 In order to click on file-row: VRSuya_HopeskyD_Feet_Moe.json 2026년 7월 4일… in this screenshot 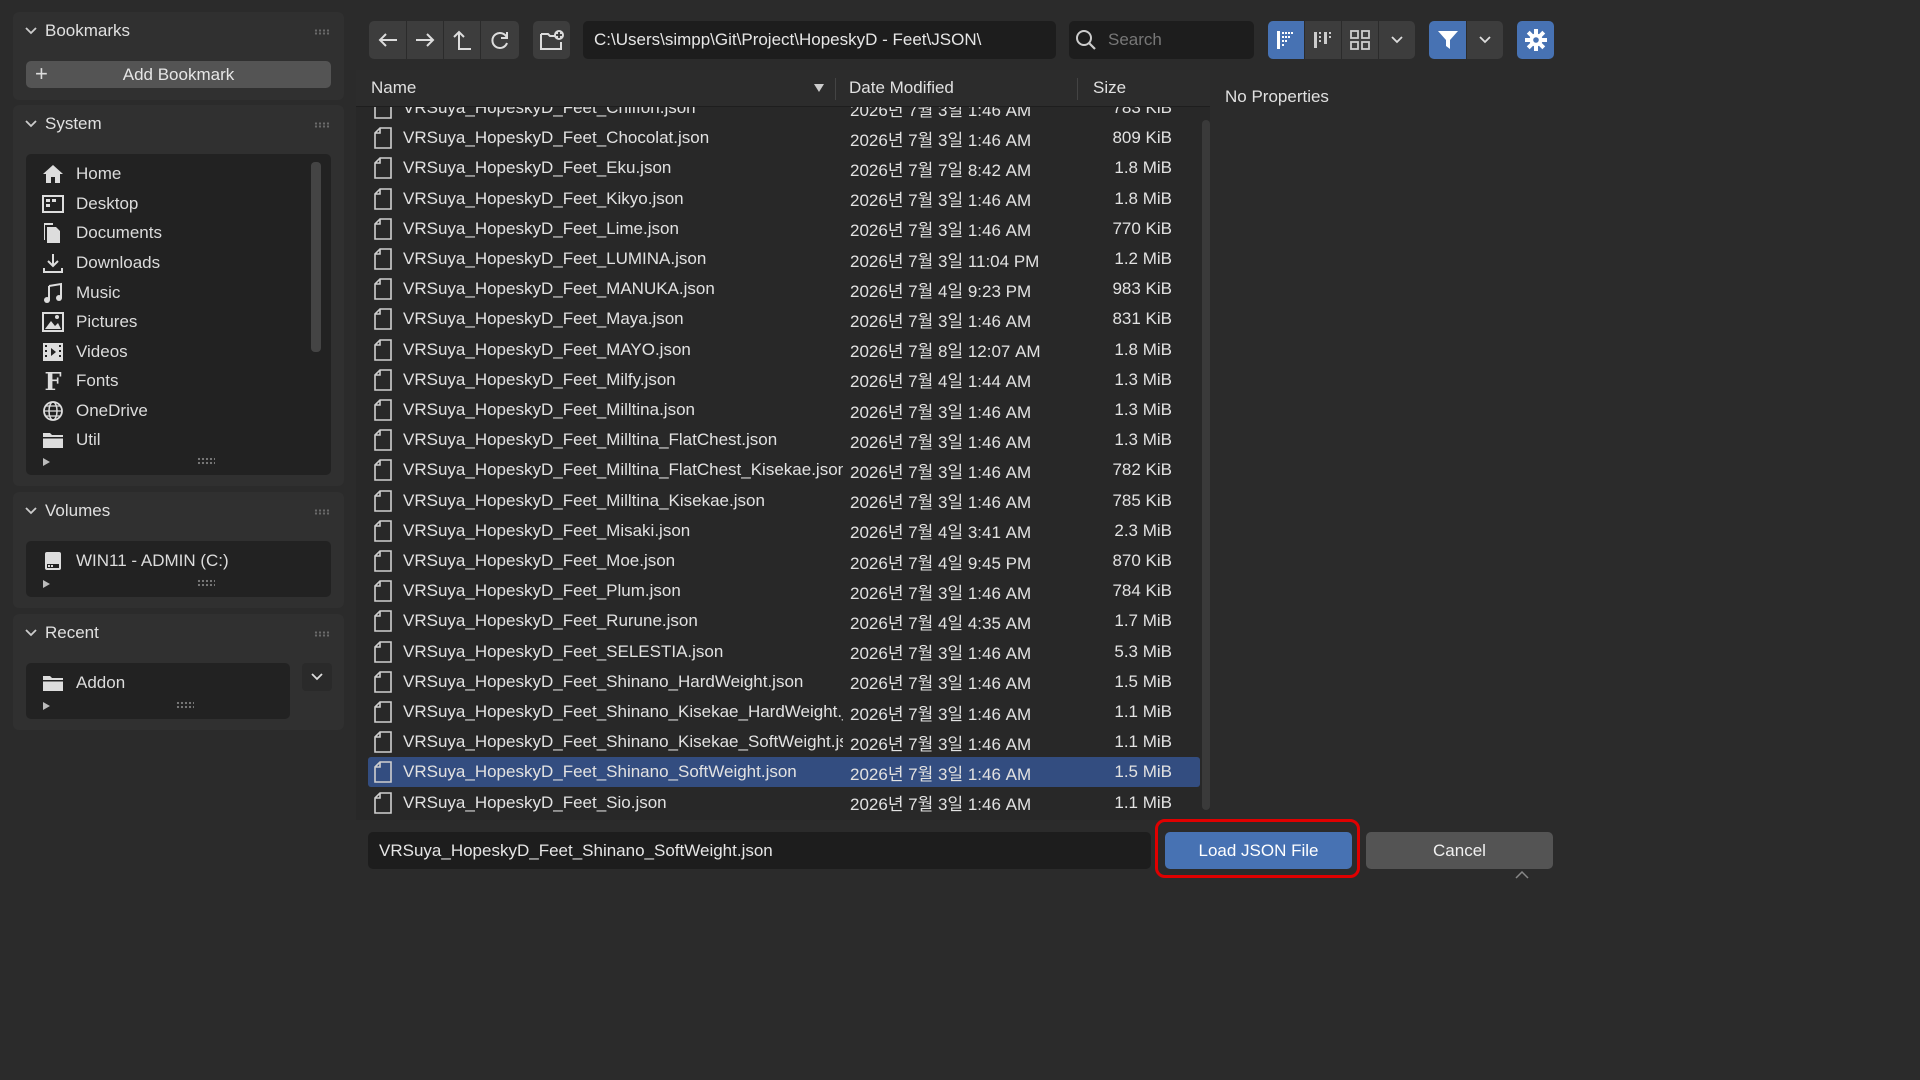, I will do `click(784, 561)`.